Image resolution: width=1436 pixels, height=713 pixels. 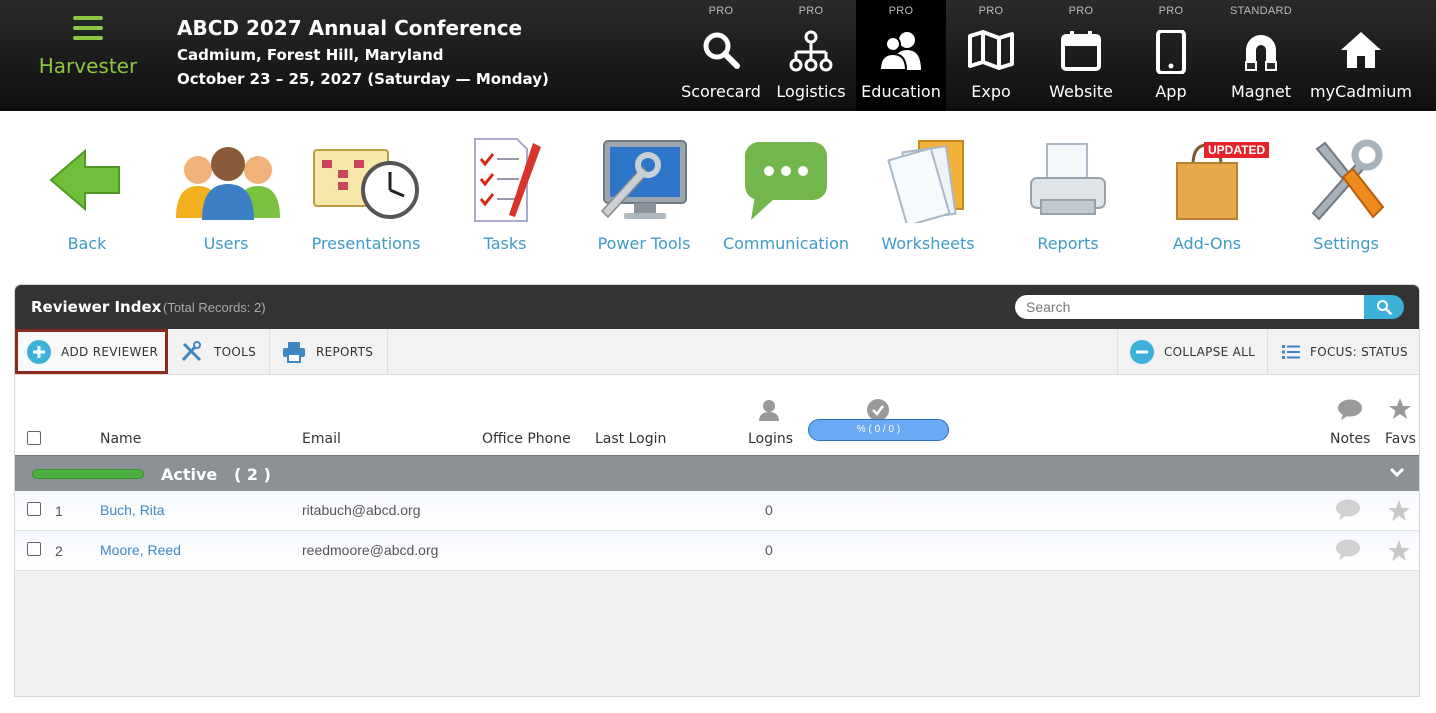 I want to click on module-logistics: PRO Logistics, so click(x=811, y=55).